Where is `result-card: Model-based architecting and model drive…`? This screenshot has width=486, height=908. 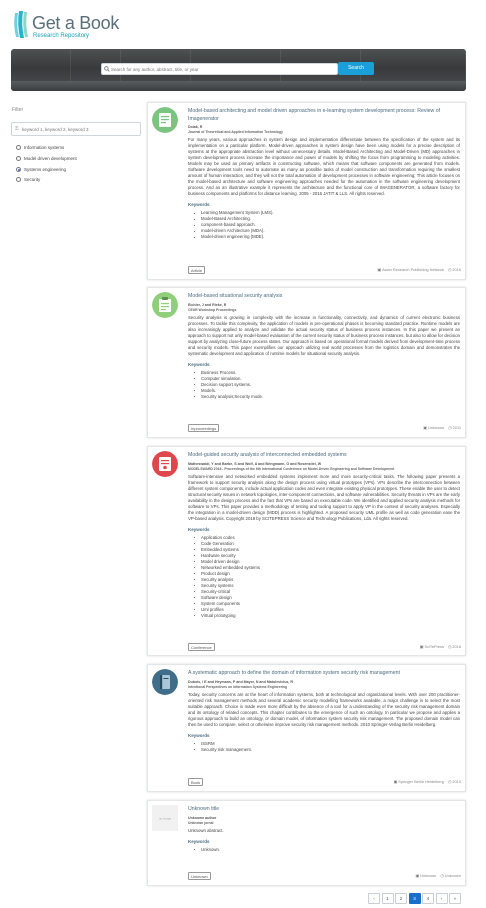 result-card: Model-based architecting and model drive… is located at coordinates (306, 191).